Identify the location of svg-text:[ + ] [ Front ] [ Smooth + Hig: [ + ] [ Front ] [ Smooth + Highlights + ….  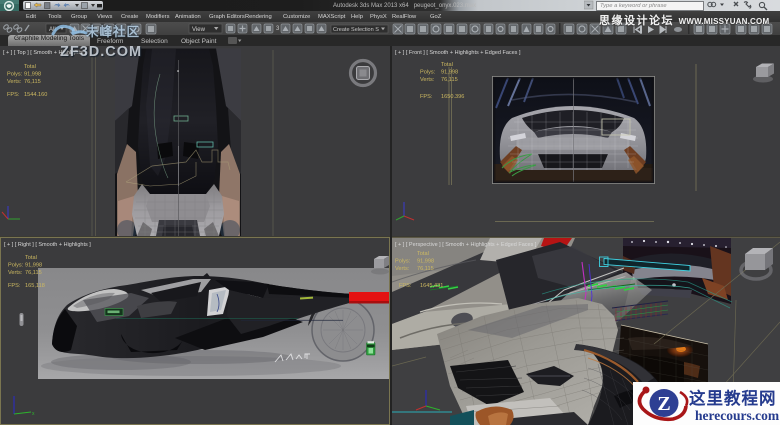
(458, 53).